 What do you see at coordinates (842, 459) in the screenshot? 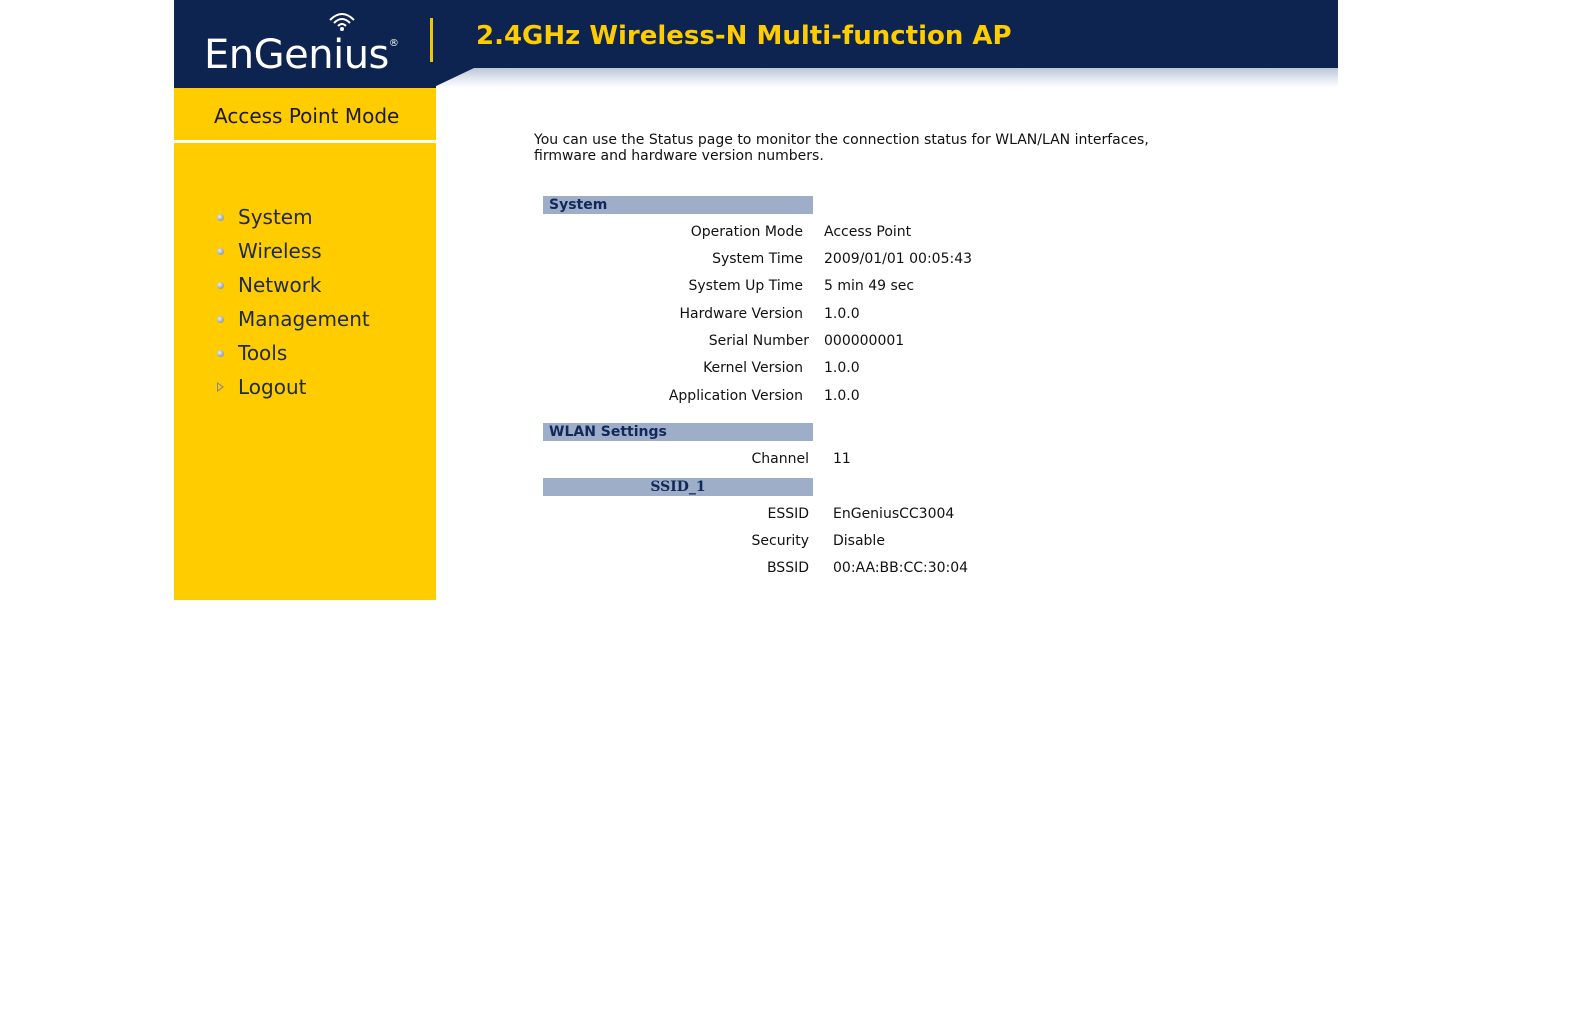
I see `row-value: 11` at bounding box center [842, 459].